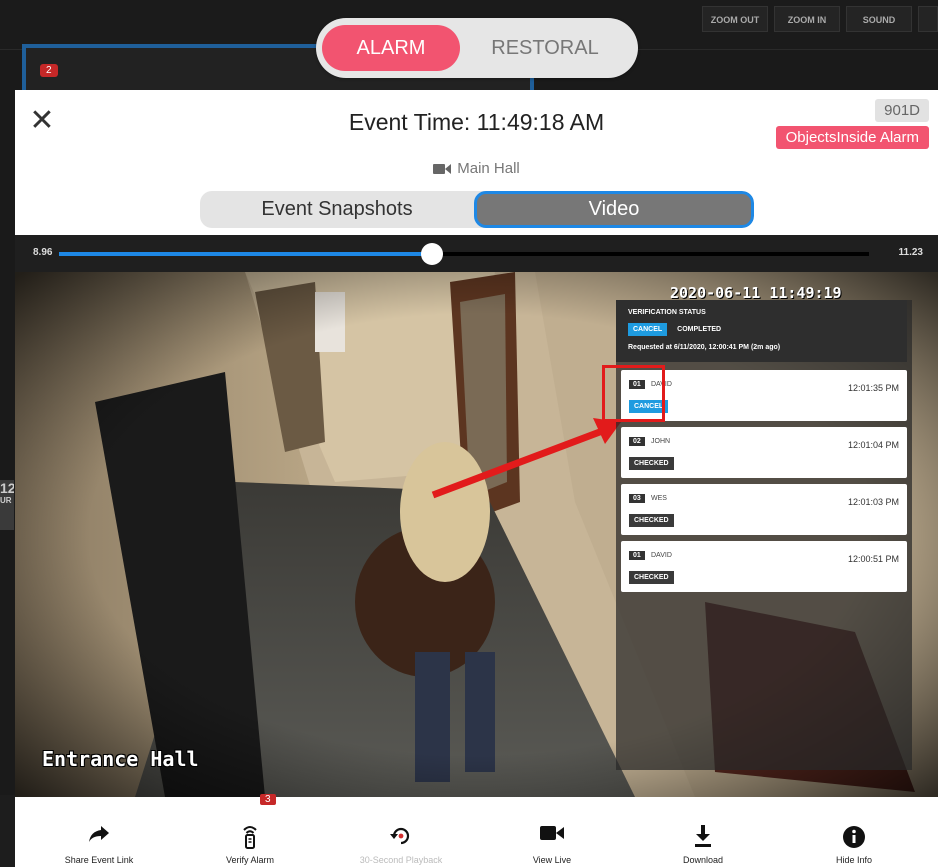 Image resolution: width=938 pixels, height=867 pixels. Describe the element at coordinates (614, 209) in the screenshot. I see `tab-video: Video` at that location.